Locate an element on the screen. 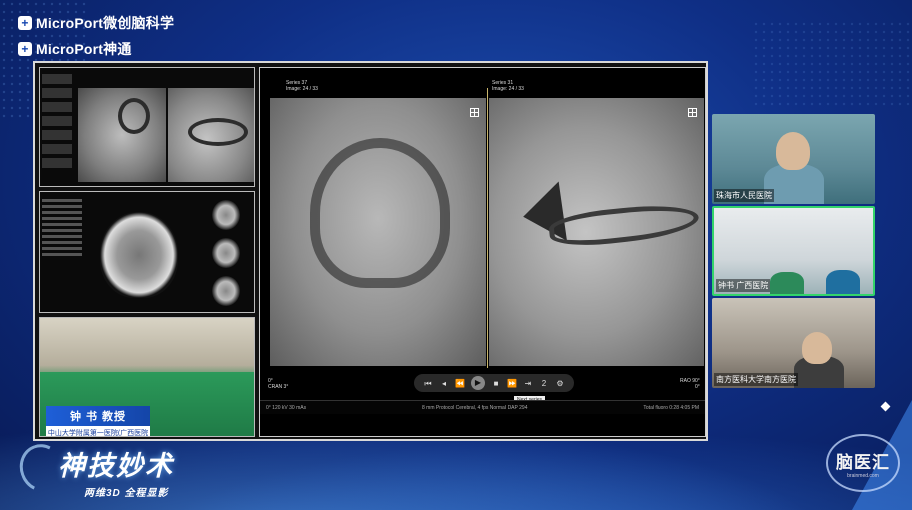 This screenshot has height=510, width=912. angio-image-left is located at coordinates (122, 135).